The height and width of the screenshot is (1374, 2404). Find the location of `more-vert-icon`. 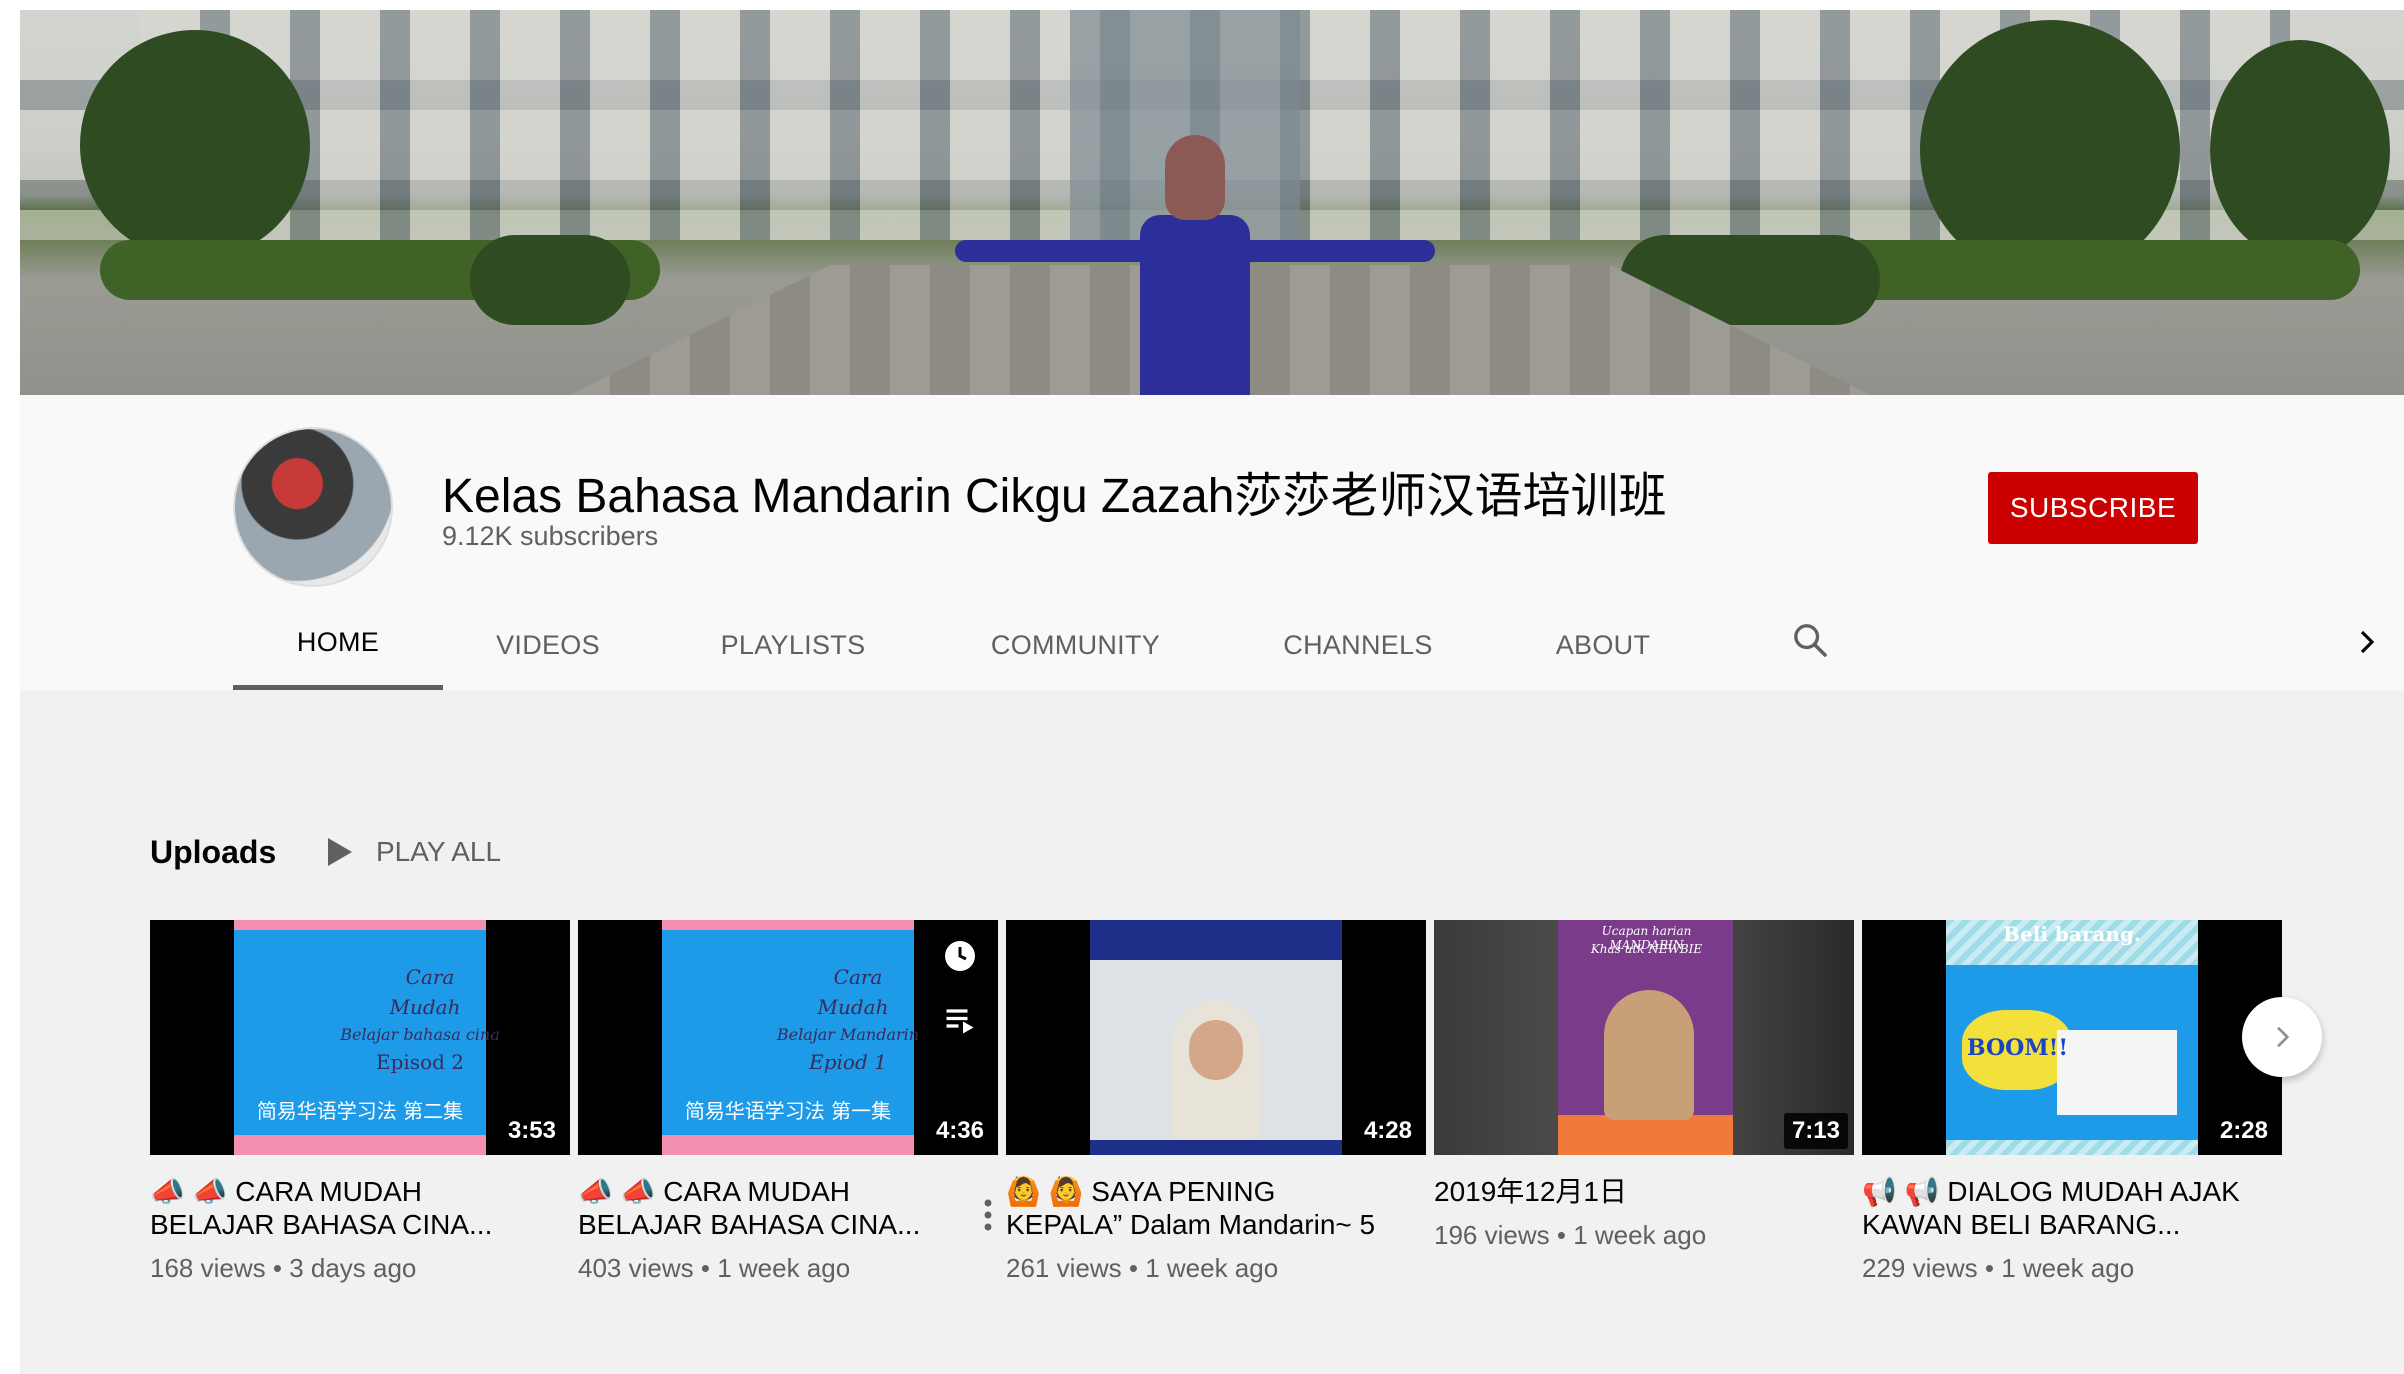

more-vert-icon is located at coordinates (988, 1215).